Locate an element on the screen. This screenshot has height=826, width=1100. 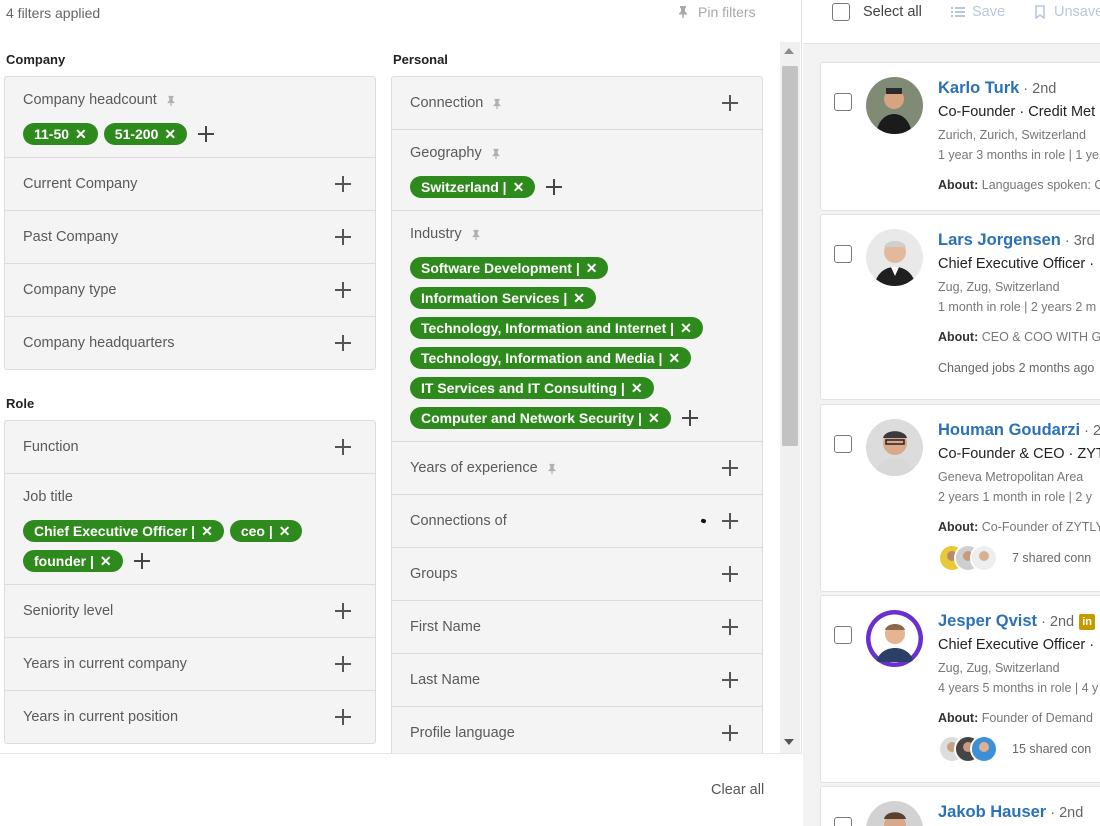
save-button: Save is located at coordinates (978, 12).